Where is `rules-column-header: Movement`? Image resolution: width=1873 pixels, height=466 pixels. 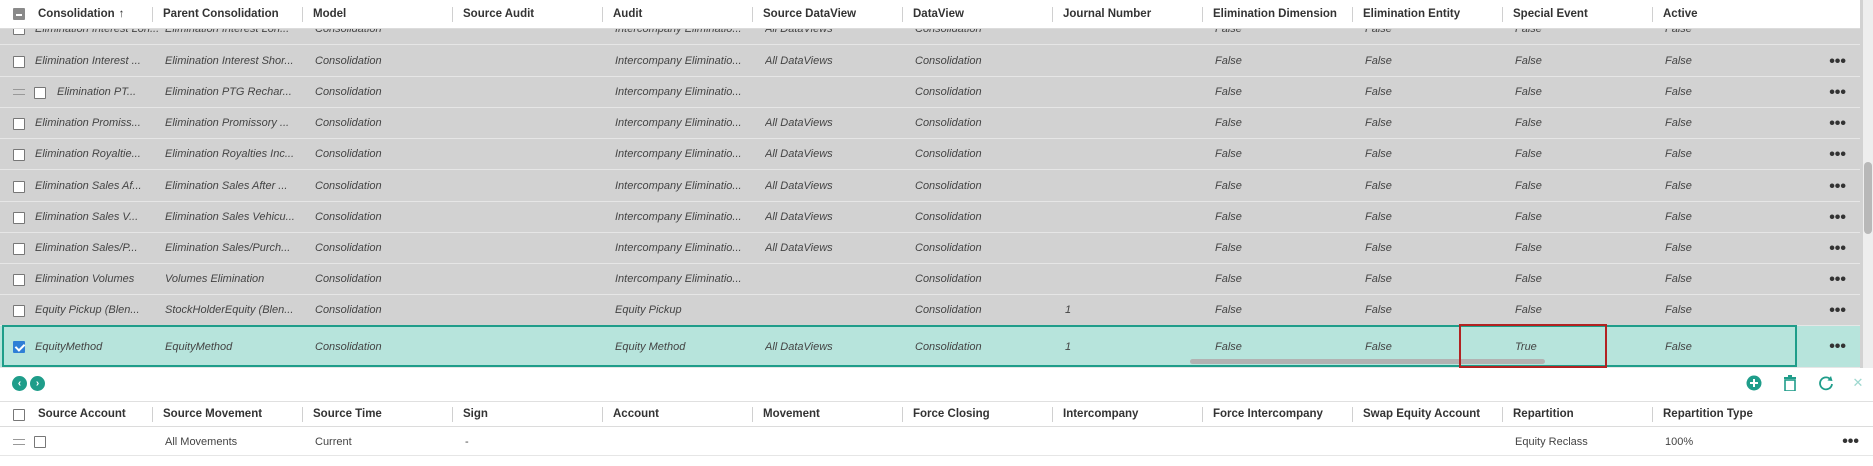
rules-column-header: Movement is located at coordinates (835, 414).